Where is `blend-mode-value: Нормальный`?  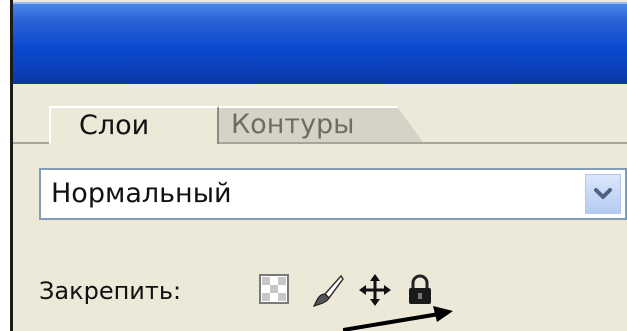 blend-mode-value: Нормальный is located at coordinates (141, 193).